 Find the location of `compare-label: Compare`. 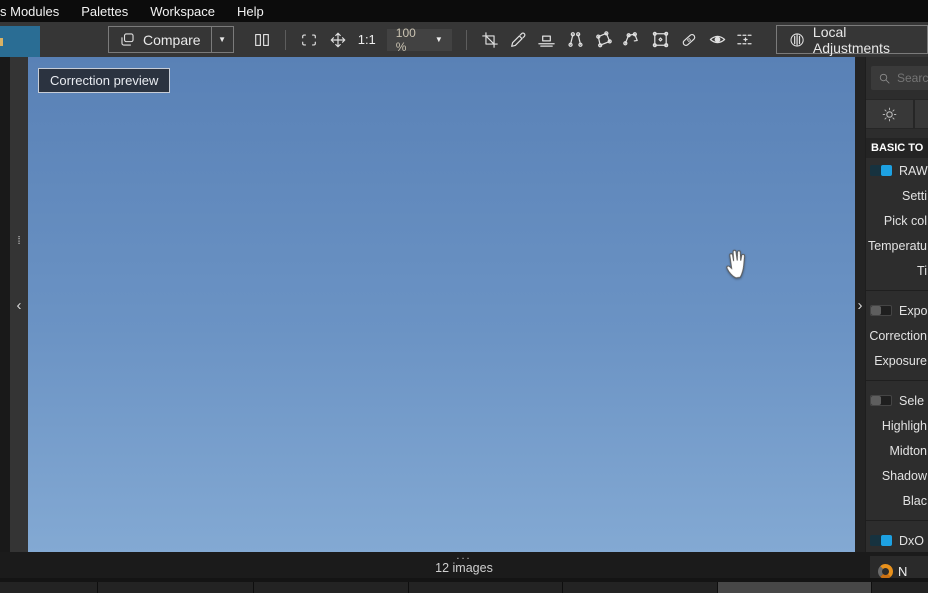

compare-label: Compare is located at coordinates (172, 39).